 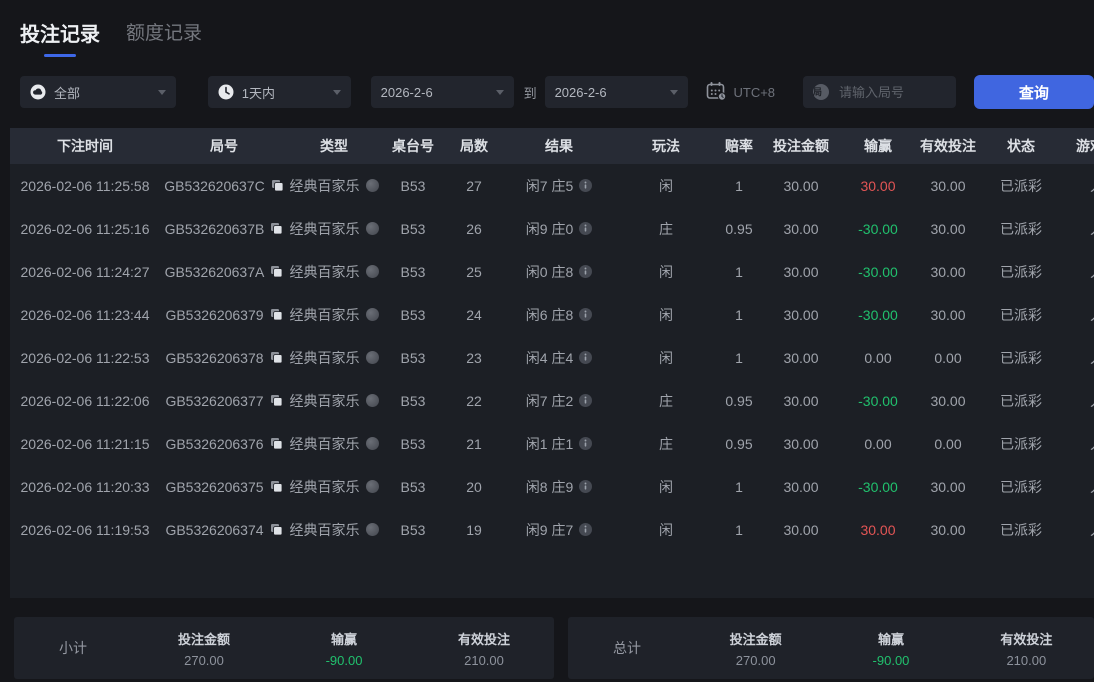 What do you see at coordinates (559, 444) in the screenshot?
I see `cell-result: 闲1 庄1` at bounding box center [559, 444].